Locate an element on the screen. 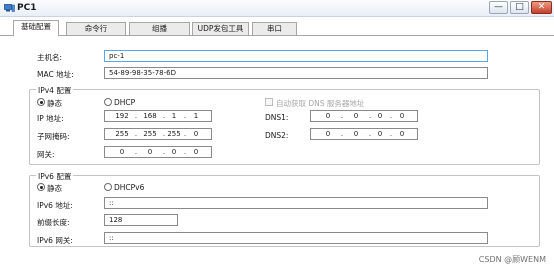 This screenshot has height=273, width=554. prefix-length-label: 前缀长度: is located at coordinates (53, 222).